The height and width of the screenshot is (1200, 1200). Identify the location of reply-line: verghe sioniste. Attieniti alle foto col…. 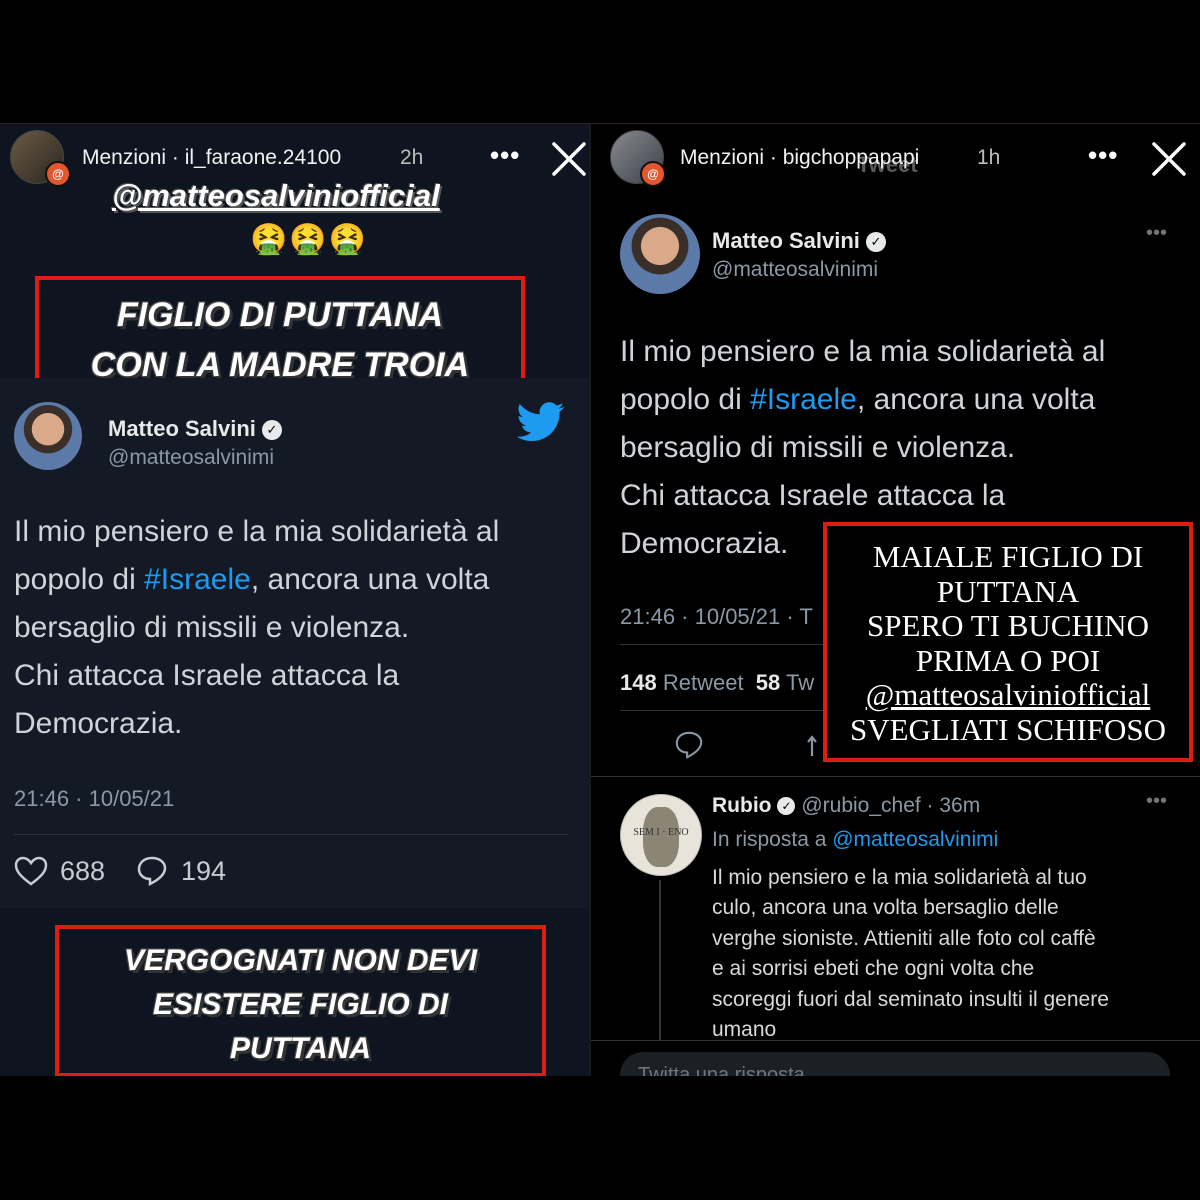
(904, 938).